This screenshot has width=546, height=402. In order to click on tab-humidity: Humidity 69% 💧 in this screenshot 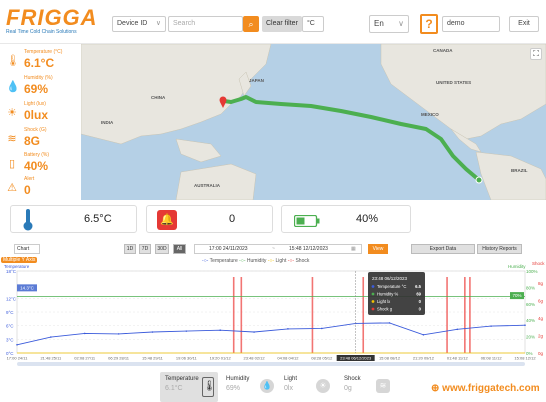, I will do `click(249, 387)`.